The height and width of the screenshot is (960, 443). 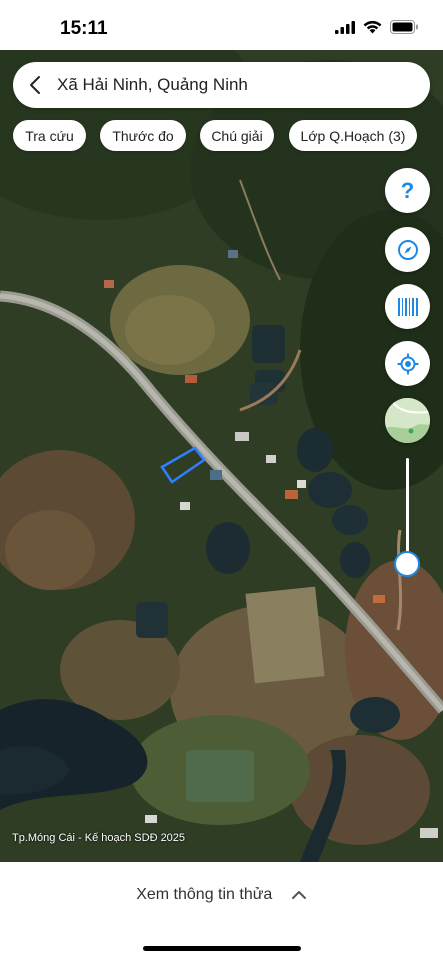 What do you see at coordinates (204, 894) in the screenshot?
I see `parcel-info-label: Xem thông tin thửa` at bounding box center [204, 894].